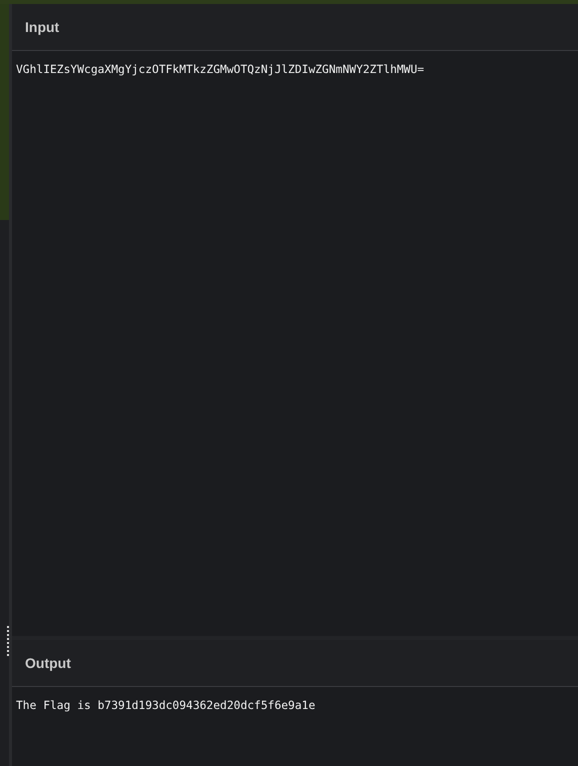 This screenshot has height=766, width=578. Describe the element at coordinates (48, 663) in the screenshot. I see `output-title: Output` at that location.